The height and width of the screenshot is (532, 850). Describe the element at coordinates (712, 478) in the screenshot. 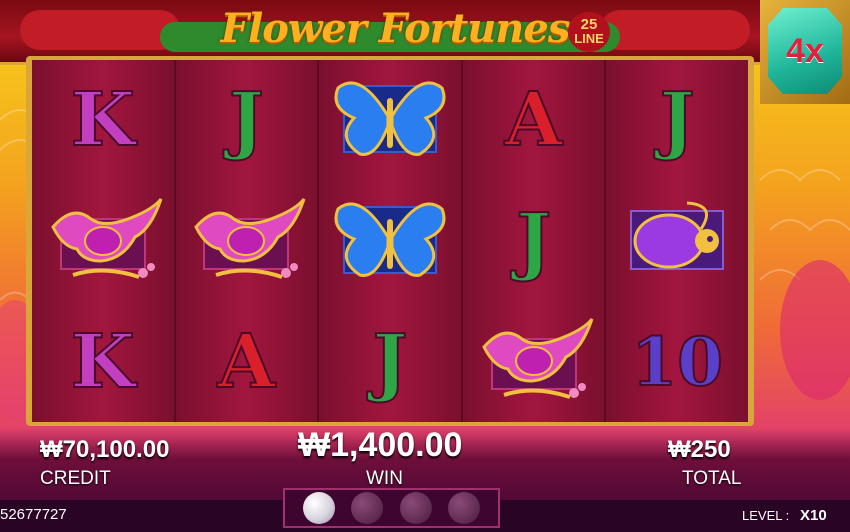

I see `total-bet-label: TOTAL` at that location.